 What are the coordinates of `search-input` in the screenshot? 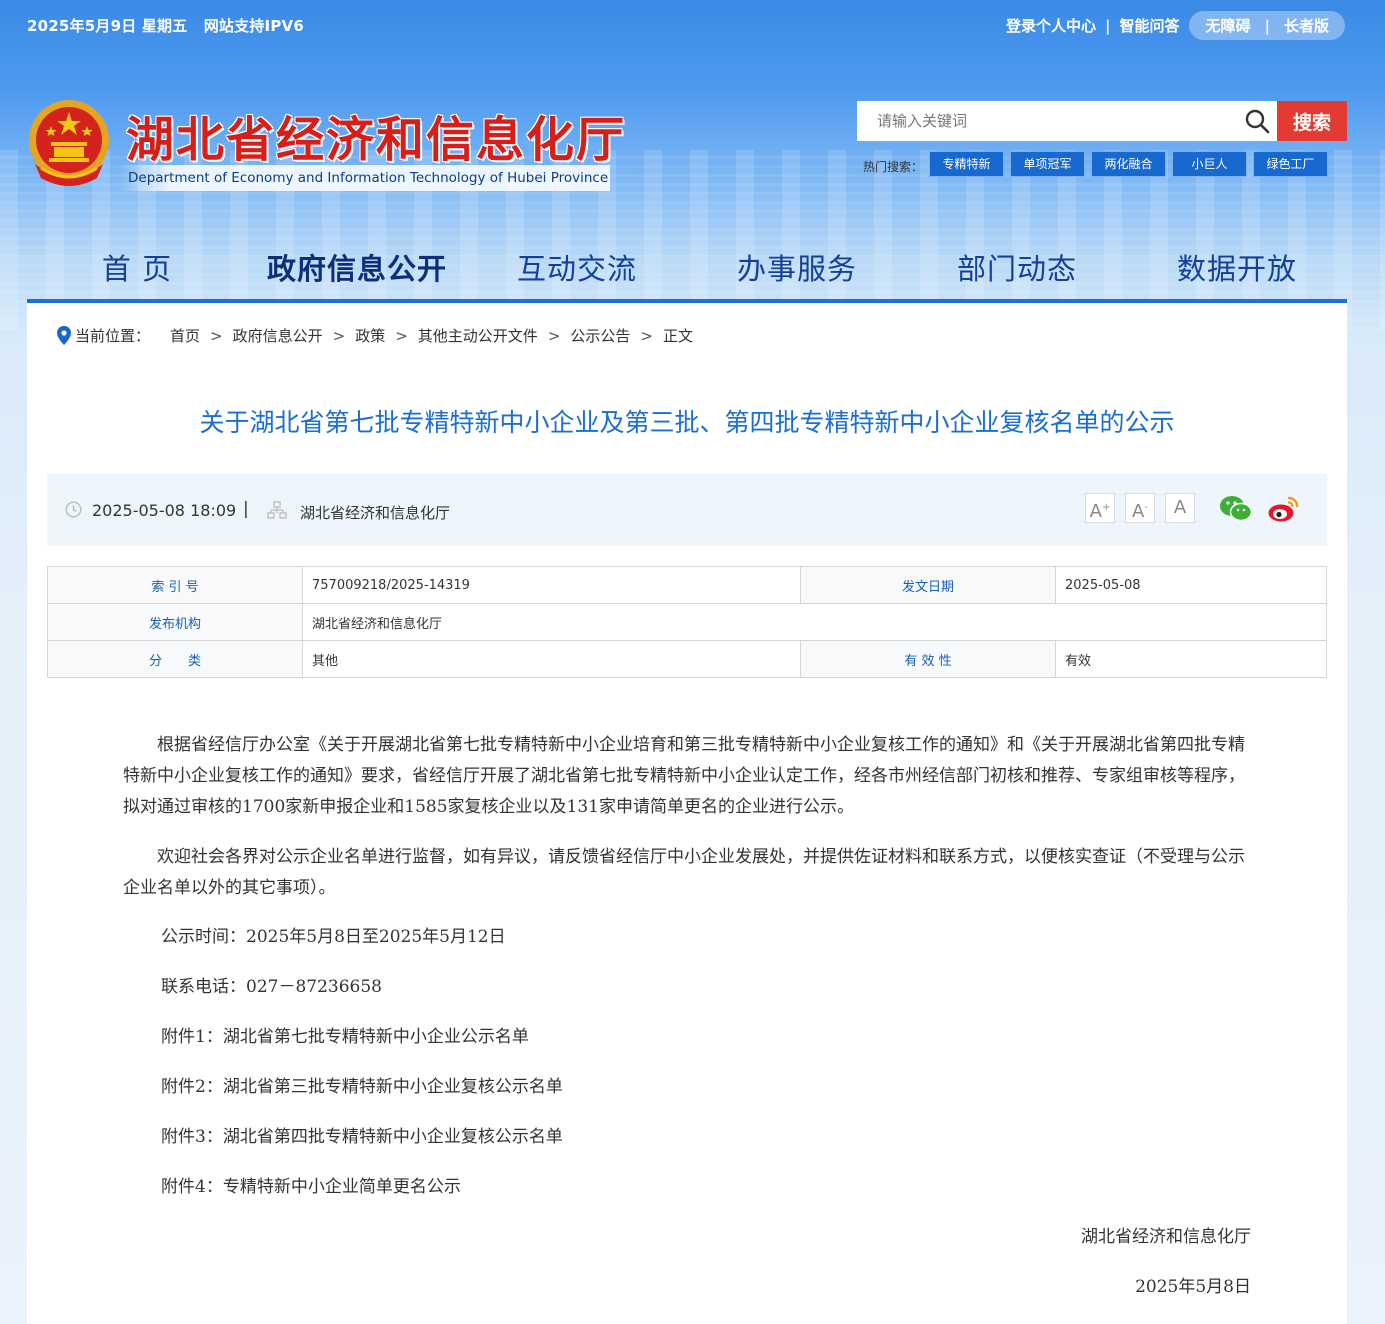 It's located at (1047, 121).